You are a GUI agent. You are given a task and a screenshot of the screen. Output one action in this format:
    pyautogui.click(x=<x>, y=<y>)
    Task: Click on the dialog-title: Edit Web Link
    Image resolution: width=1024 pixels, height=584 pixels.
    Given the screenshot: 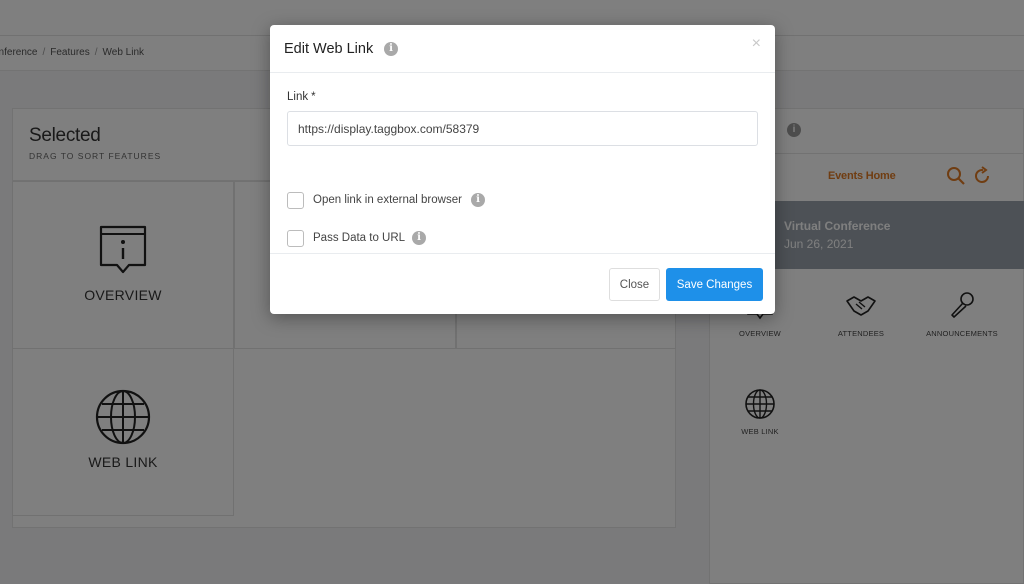 What is the action you would take?
    pyautogui.click(x=329, y=49)
    